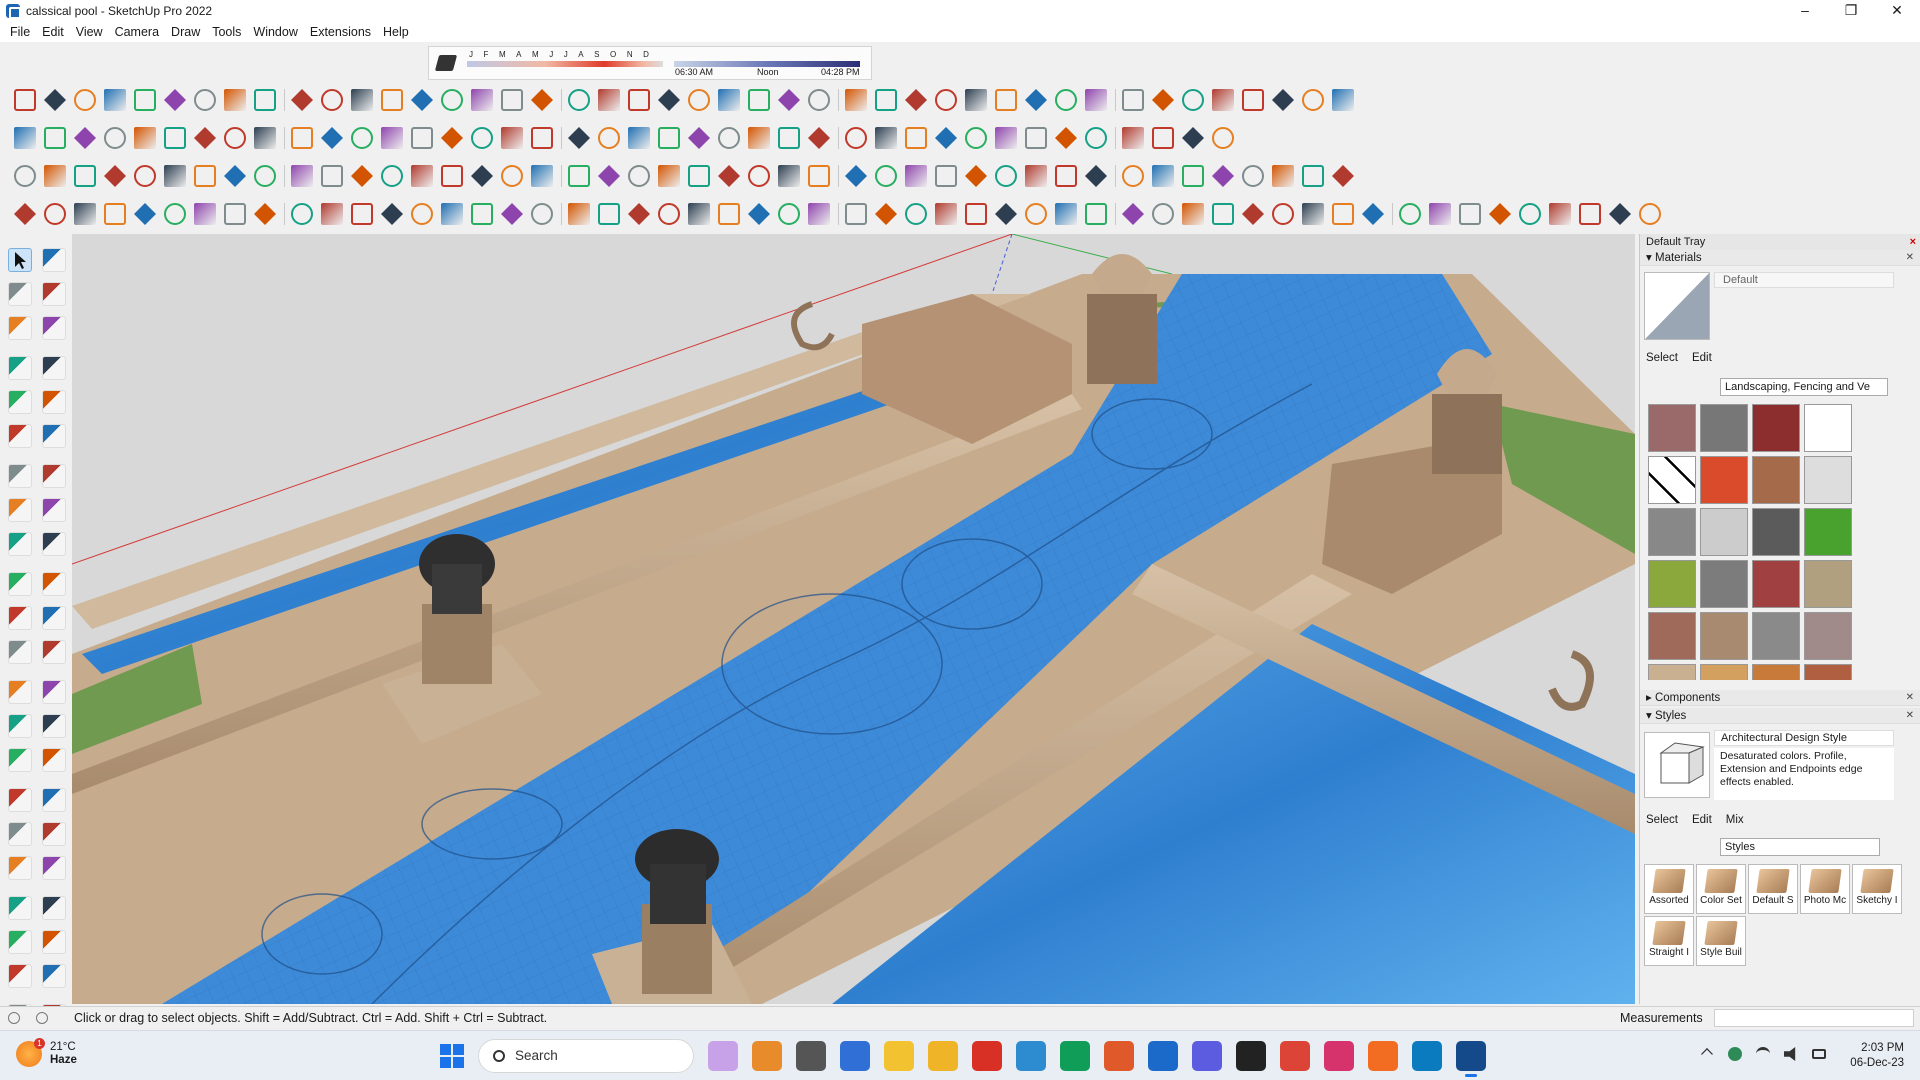 This screenshot has width=1920, height=1080. What do you see at coordinates (89, 32) in the screenshot?
I see `menu-view: View` at bounding box center [89, 32].